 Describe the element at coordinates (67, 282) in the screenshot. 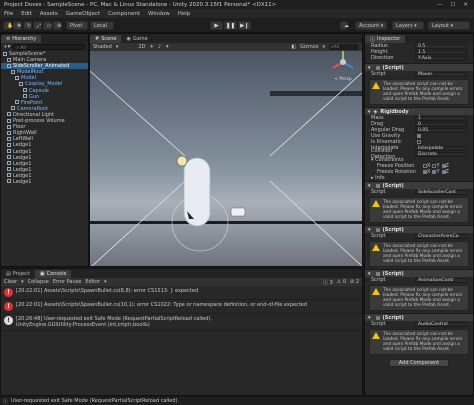

I see `error-pause-toggle: Error Pause` at that location.